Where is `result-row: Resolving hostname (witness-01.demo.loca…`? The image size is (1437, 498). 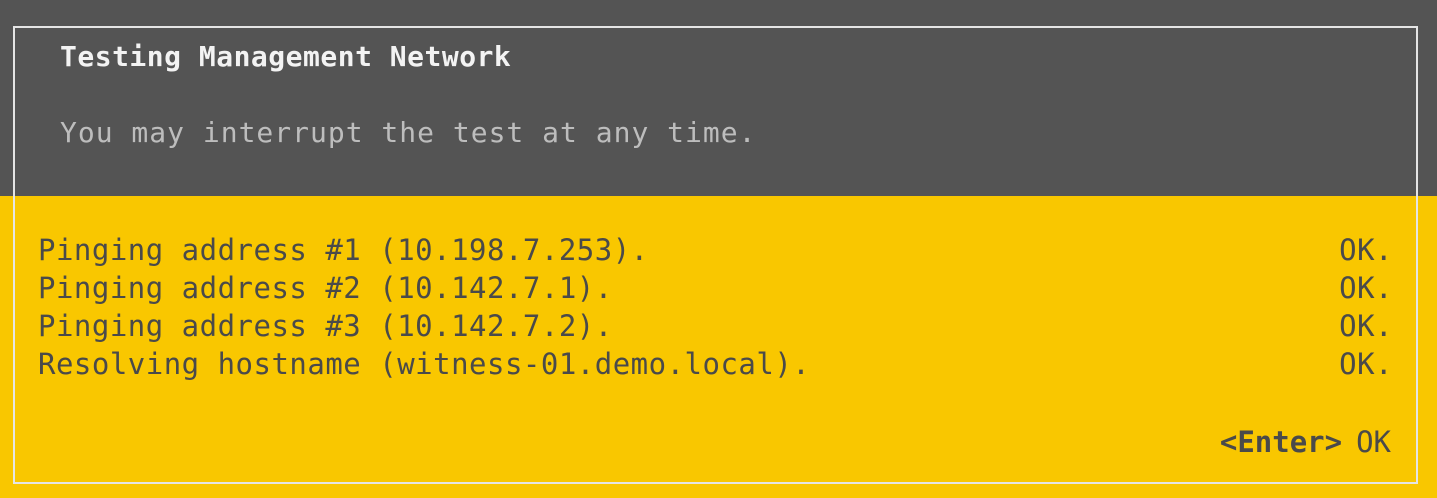
result-row: Resolving hostname (witness-01.demo.loca… is located at coordinates (715, 366).